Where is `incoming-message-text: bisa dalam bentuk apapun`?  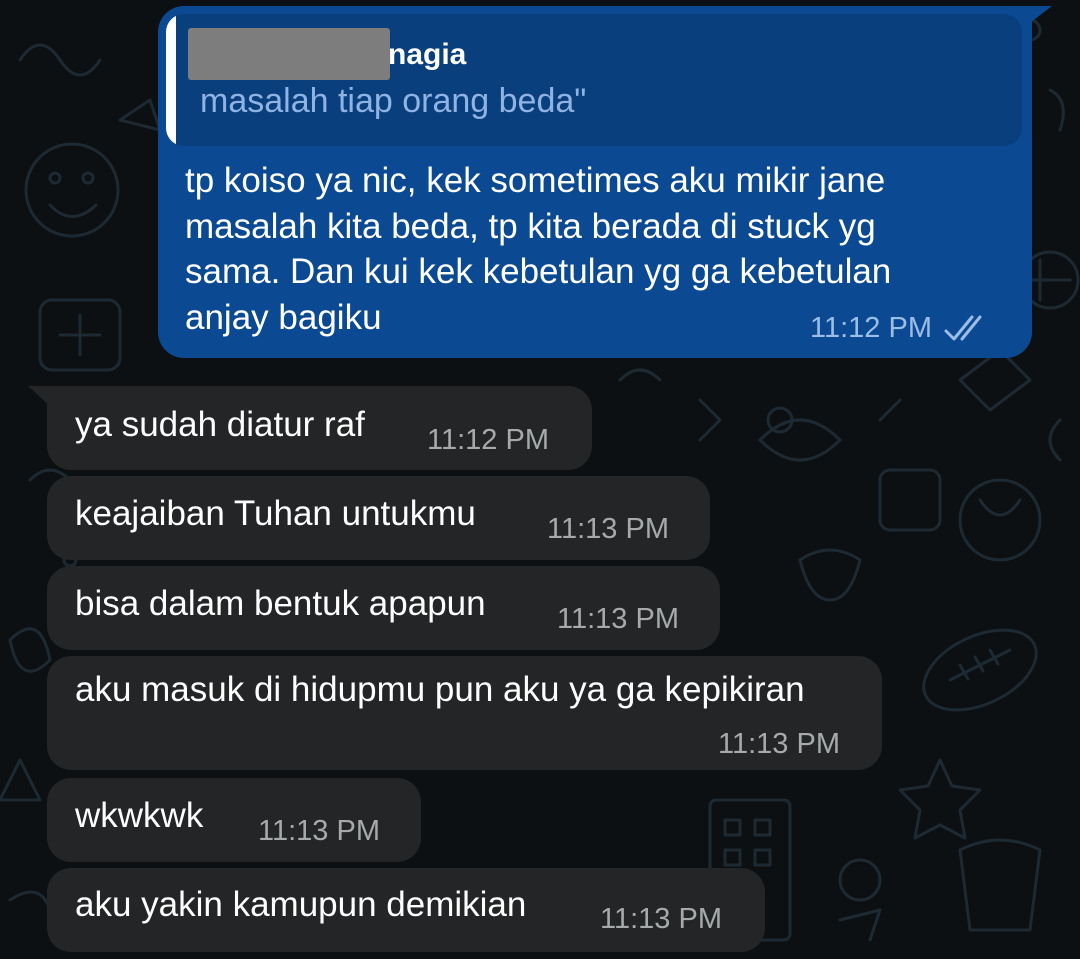 incoming-message-text: bisa dalam bentuk apapun is located at coordinates (280, 603).